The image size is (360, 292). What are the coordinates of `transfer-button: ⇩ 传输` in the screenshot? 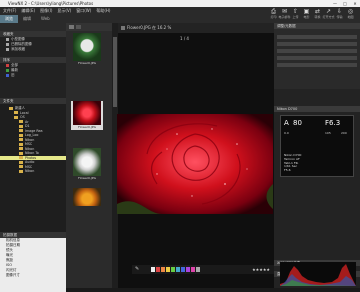 It's located at (339, 15).